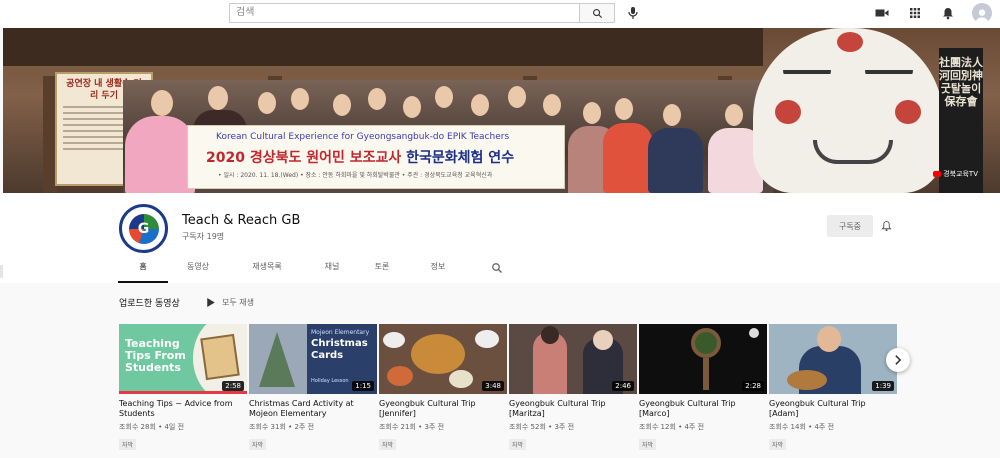 This screenshot has width=1000, height=458. I want to click on video-thumbnail: 3:48, so click(443, 359).